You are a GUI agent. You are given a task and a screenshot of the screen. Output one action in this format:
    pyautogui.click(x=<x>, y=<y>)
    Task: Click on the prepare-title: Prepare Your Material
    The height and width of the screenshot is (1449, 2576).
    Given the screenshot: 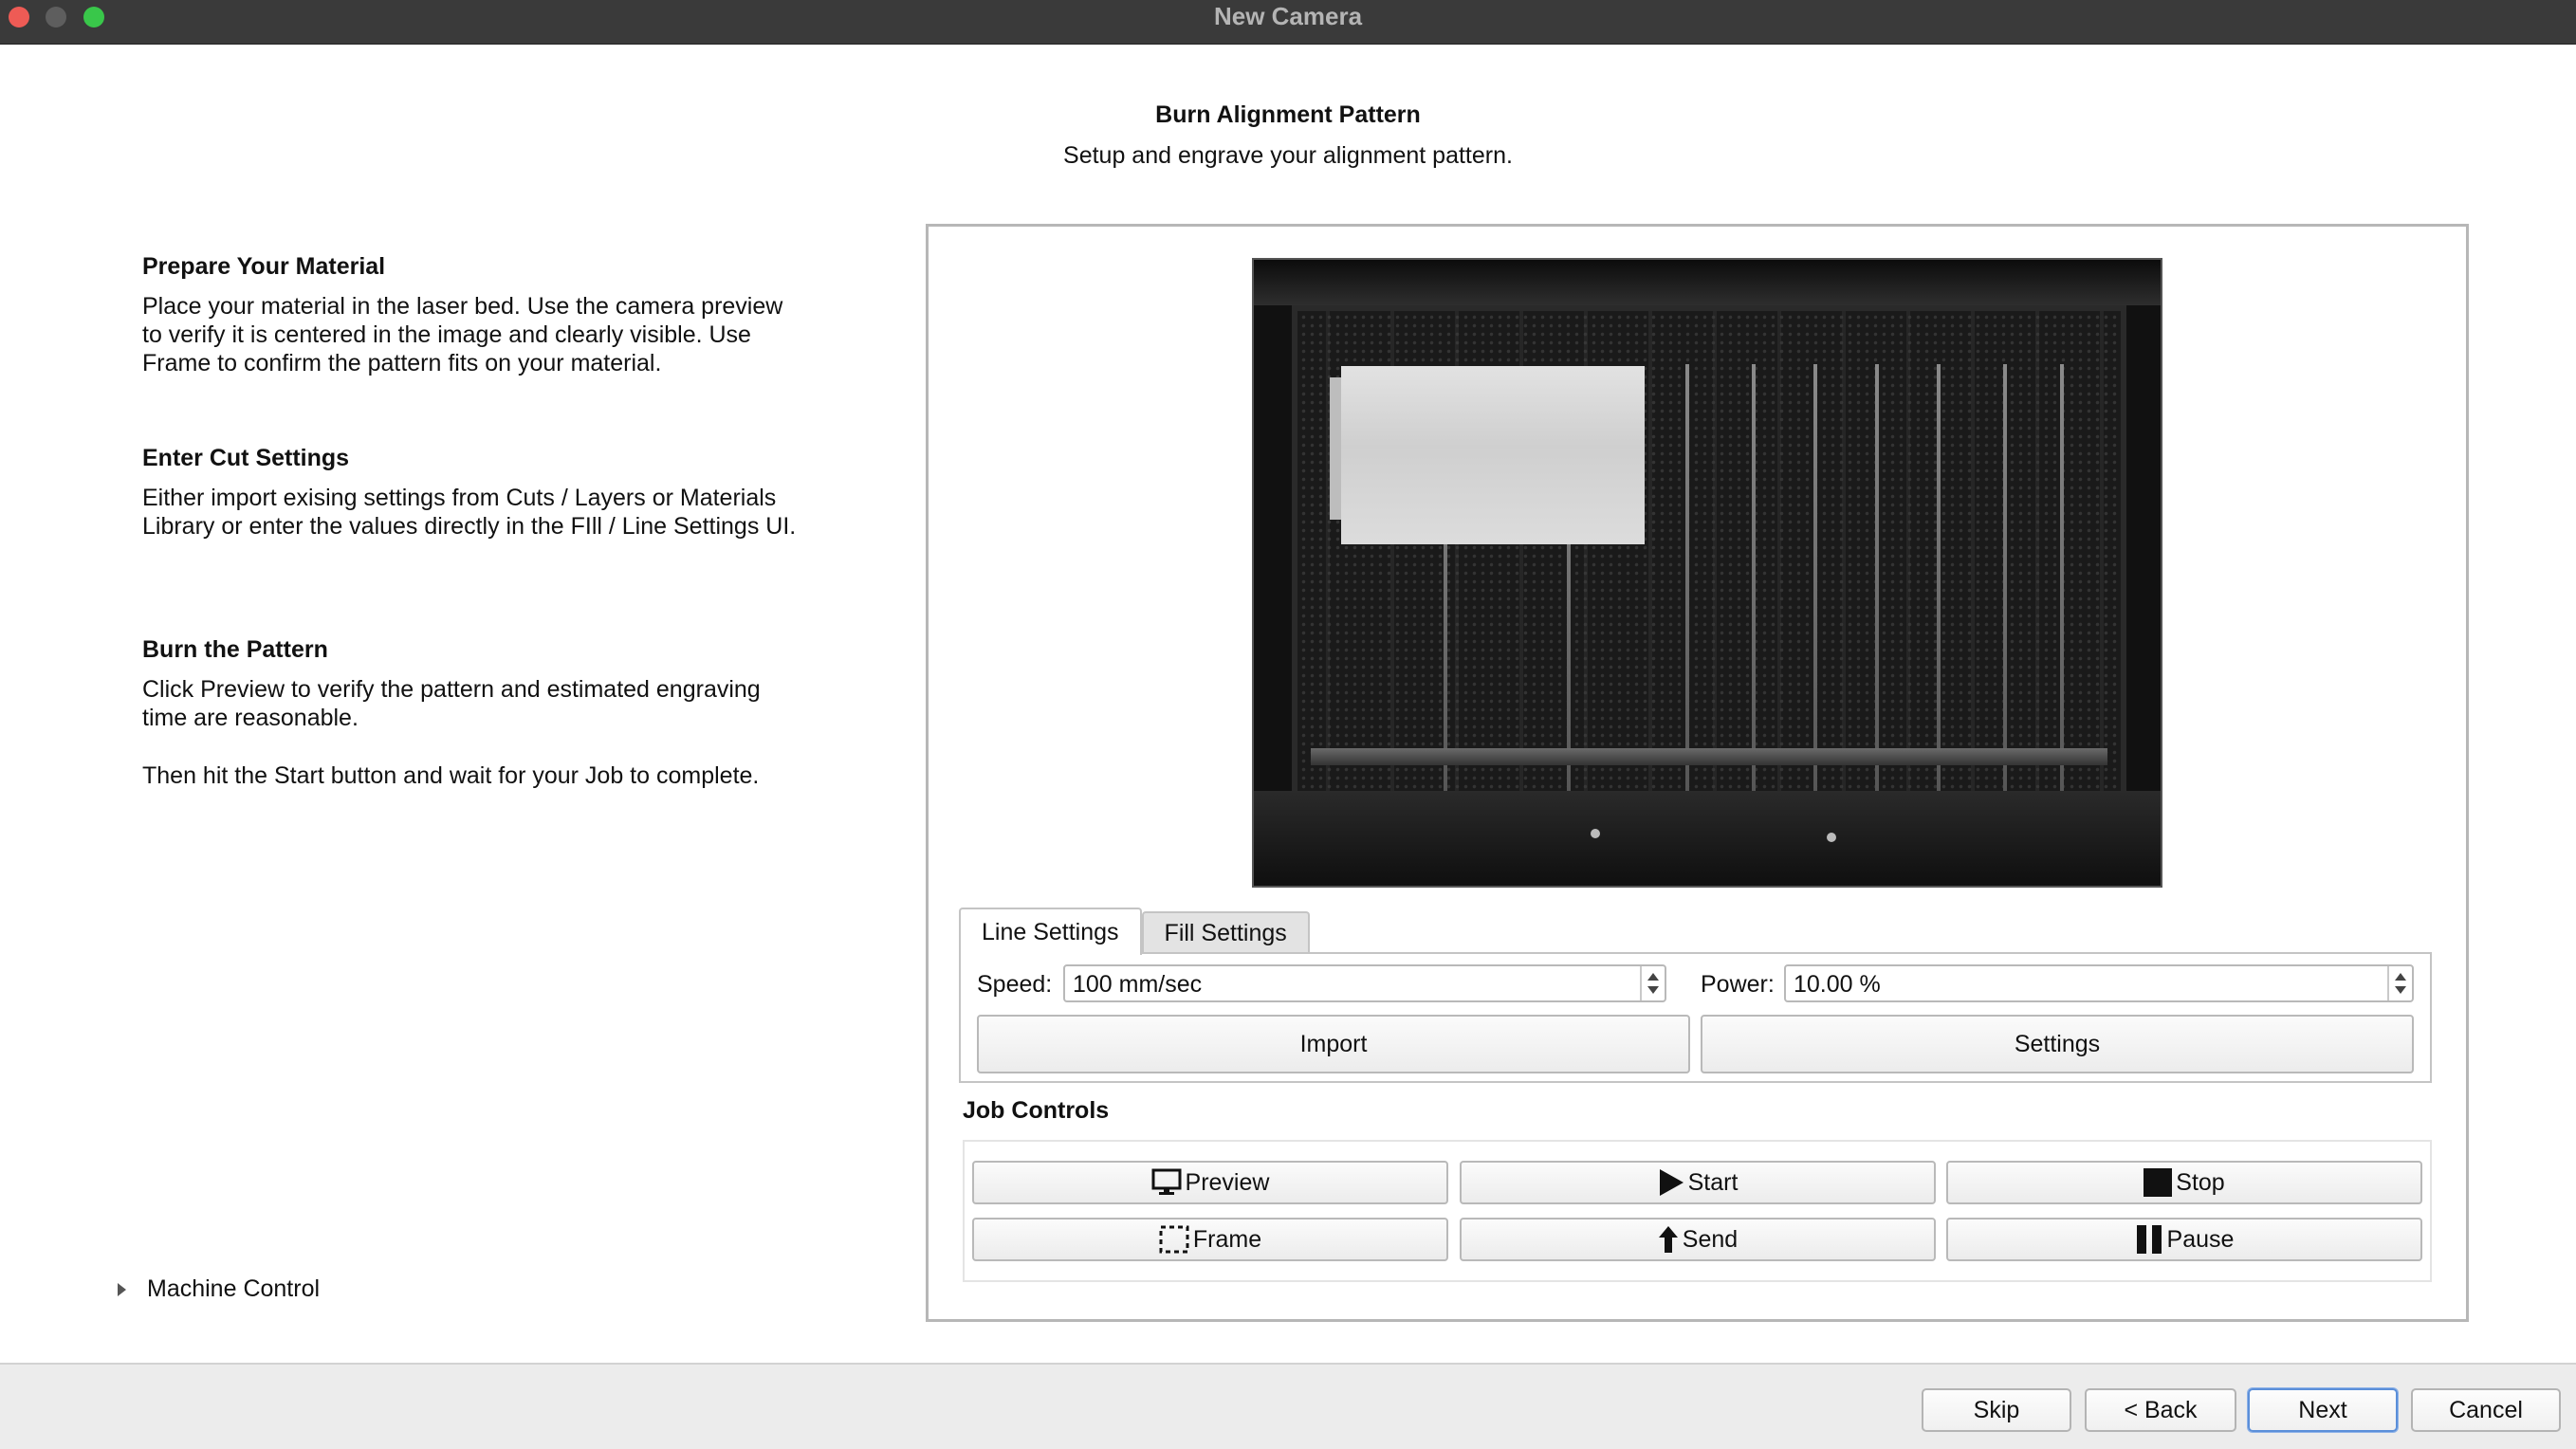 What is the action you would take?
    pyautogui.click(x=264, y=266)
    